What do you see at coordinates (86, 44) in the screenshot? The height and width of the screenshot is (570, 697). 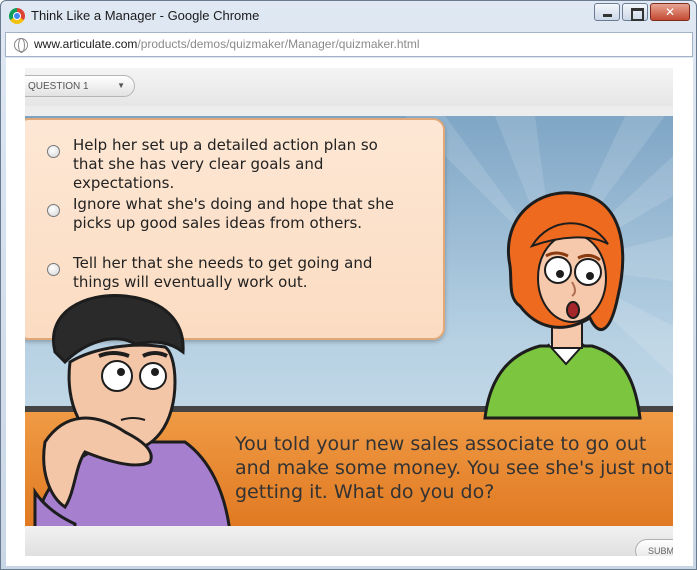 I see `url-host: www.articulate.com` at bounding box center [86, 44].